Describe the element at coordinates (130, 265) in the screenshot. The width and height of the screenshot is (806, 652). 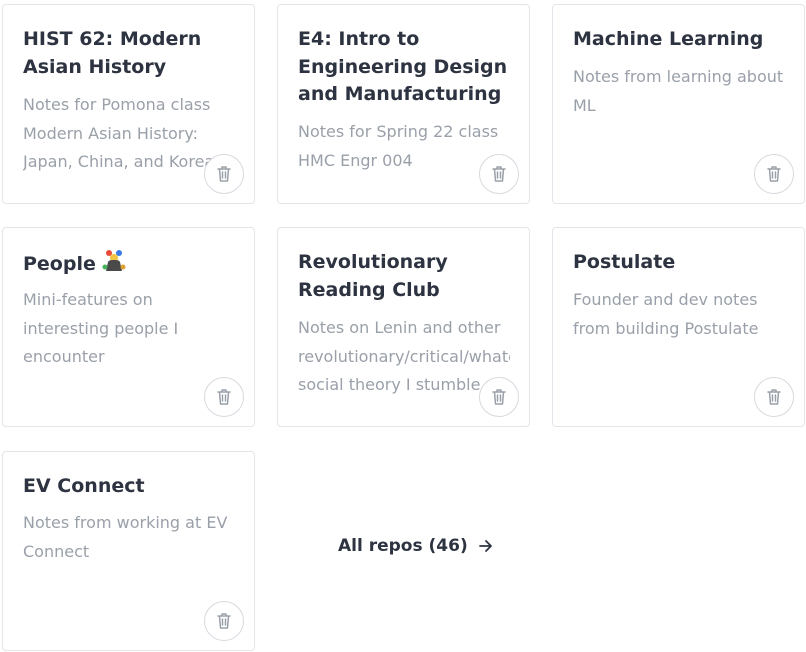
I see `repo-title: People` at that location.